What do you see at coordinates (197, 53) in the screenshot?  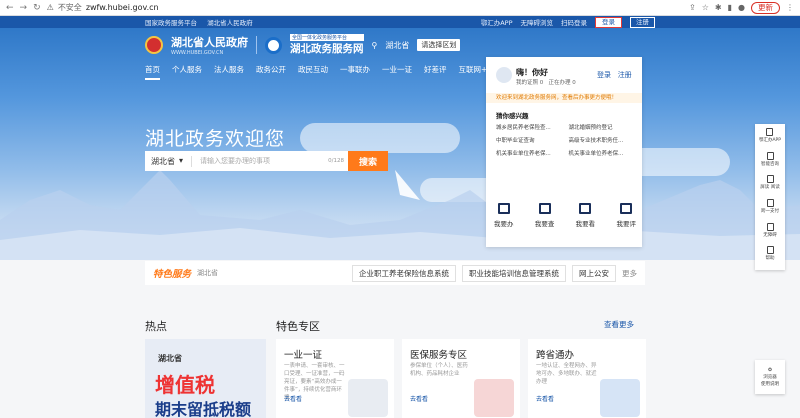 I see `gov-subtitle: WWW.HUBEI.GOV.CN` at bounding box center [197, 53].